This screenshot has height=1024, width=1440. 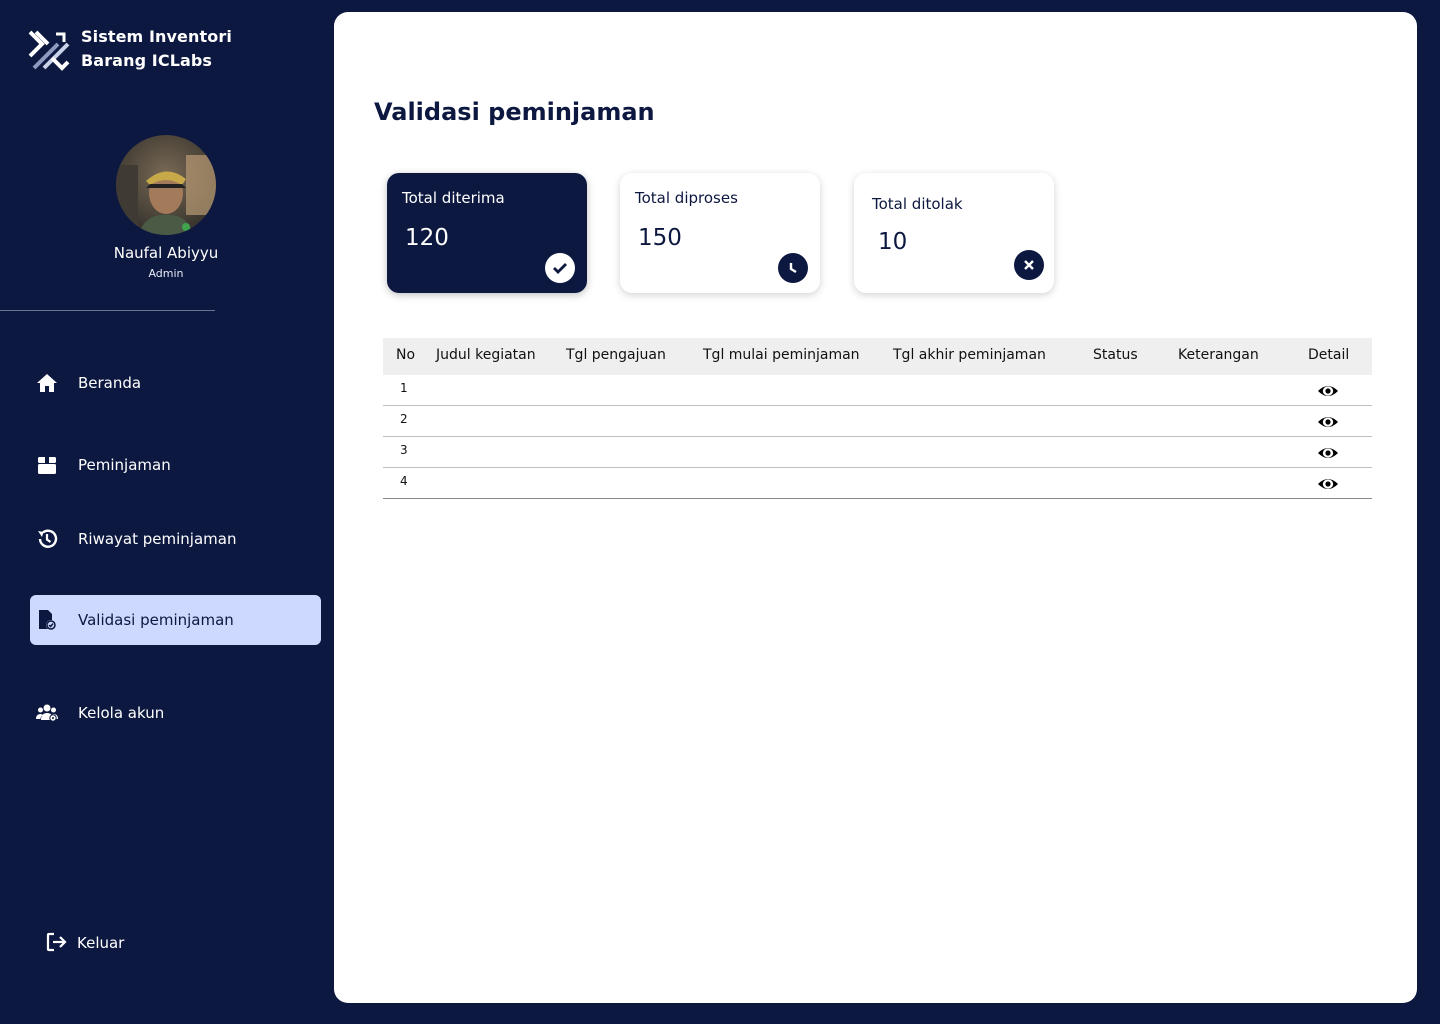 What do you see at coordinates (47, 539) in the screenshot?
I see `history-icon` at bounding box center [47, 539].